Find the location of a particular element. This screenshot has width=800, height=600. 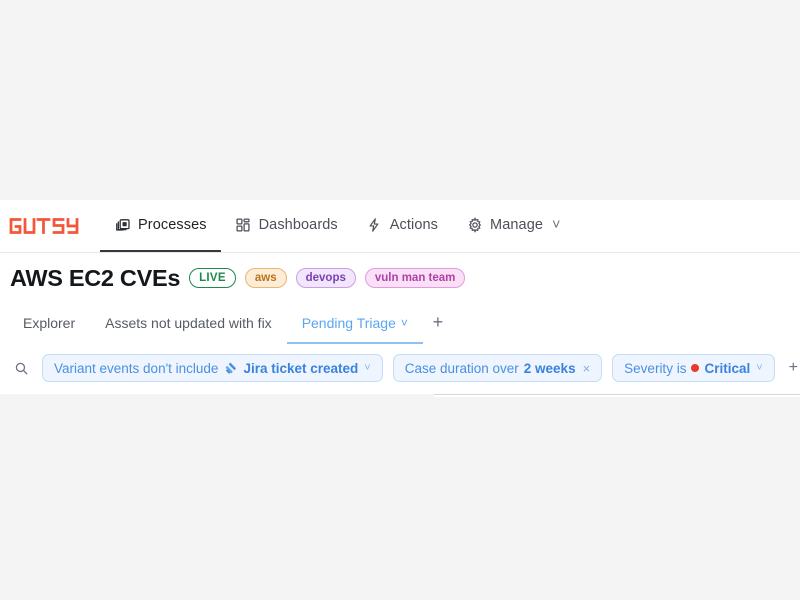

primary-nav: Processes Dashboards Actions Manage ˅ is located at coordinates (337, 226).